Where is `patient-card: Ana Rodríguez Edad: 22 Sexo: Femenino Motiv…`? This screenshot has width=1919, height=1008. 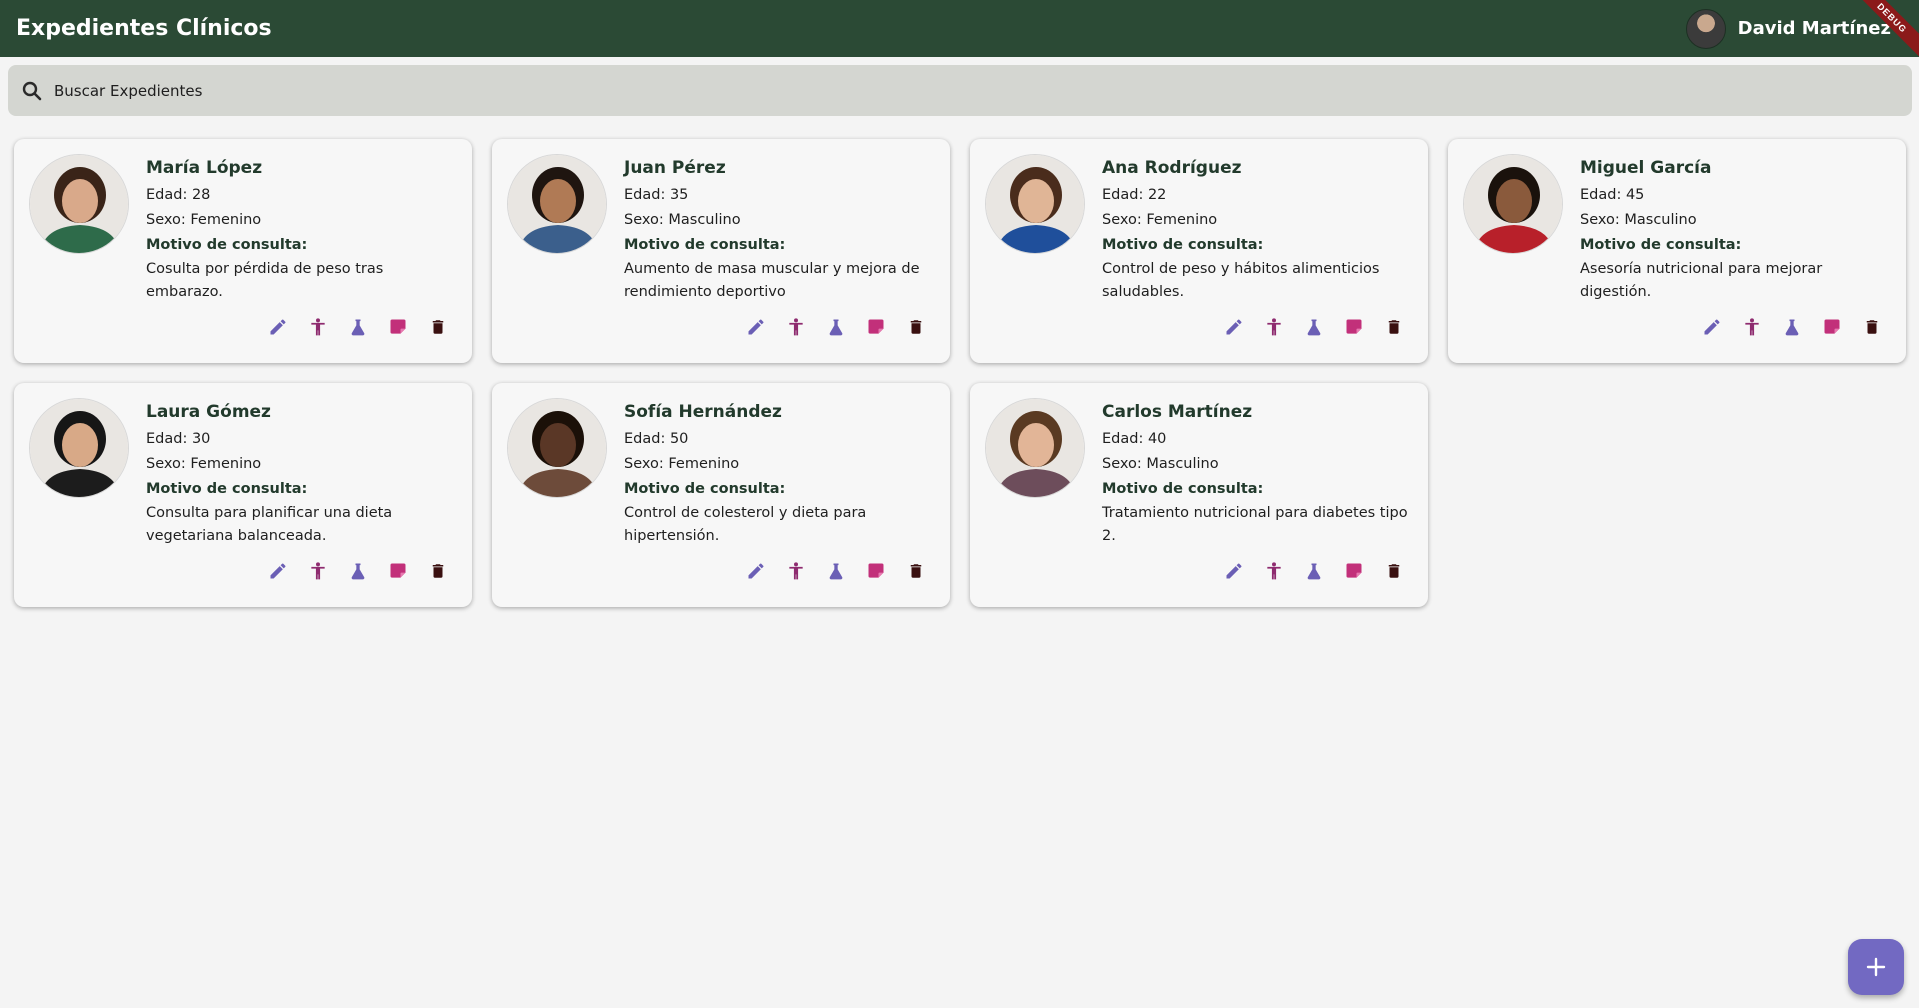
patient-card: Ana Rodríguez Edad: 22 Sexo: Femenino Motiv… is located at coordinates (1199, 251).